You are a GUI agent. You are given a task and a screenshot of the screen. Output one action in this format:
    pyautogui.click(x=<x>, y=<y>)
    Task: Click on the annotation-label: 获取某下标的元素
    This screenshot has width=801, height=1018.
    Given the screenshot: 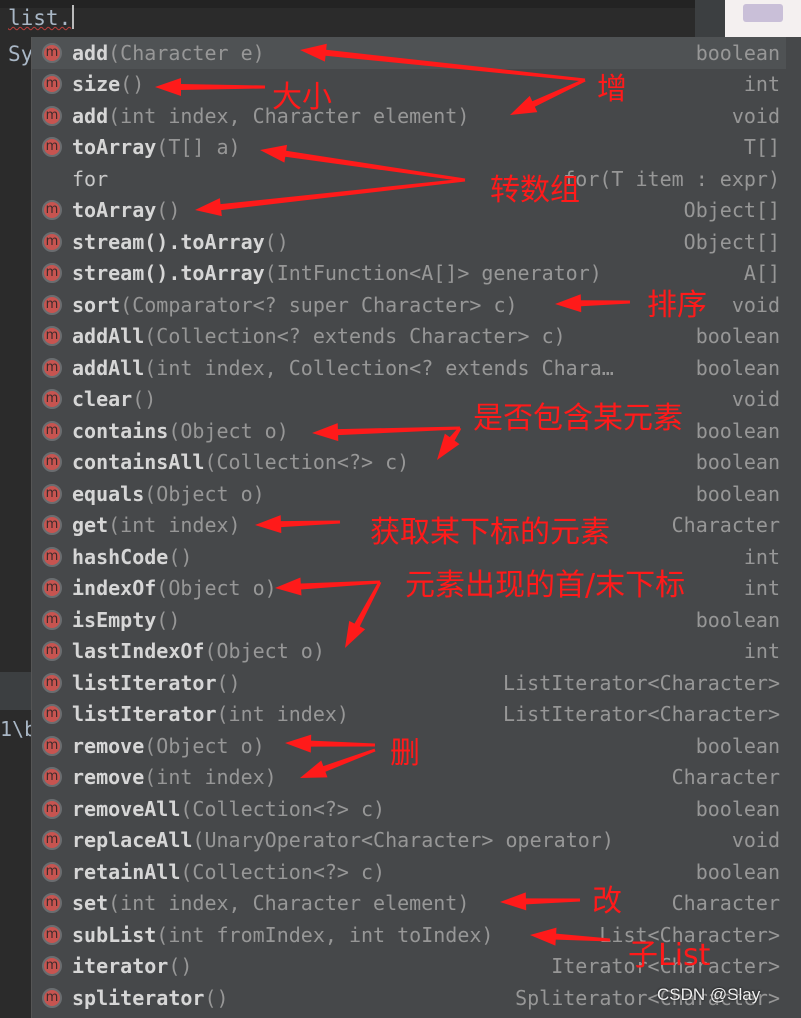 What is the action you would take?
    pyautogui.click(x=490, y=532)
    